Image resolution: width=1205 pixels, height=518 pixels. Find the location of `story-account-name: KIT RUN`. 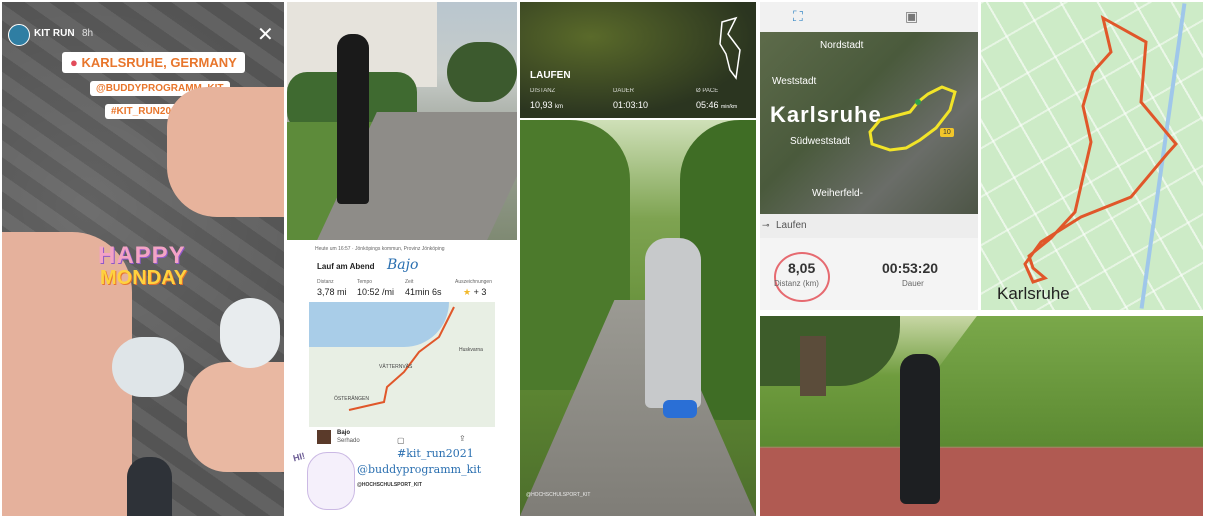

story-account-name: KIT RUN is located at coordinates (54, 33).